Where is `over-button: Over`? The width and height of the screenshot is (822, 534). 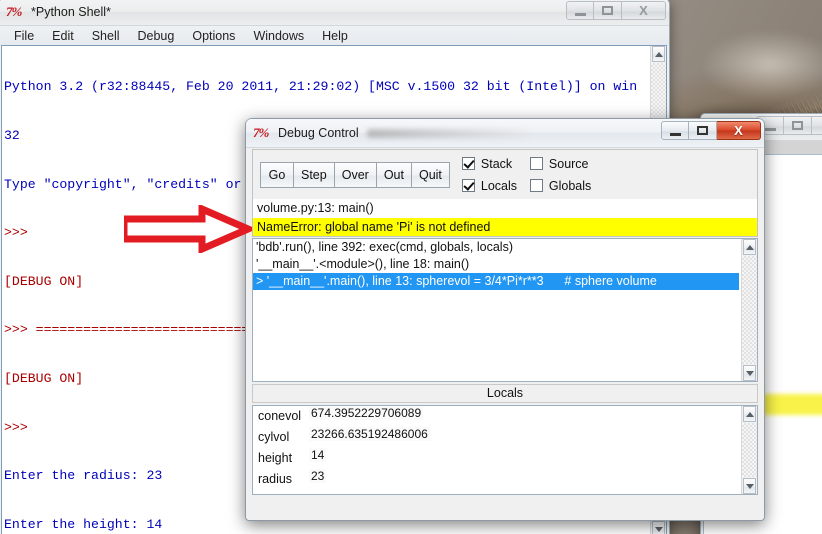 over-button: Over is located at coordinates (355, 174).